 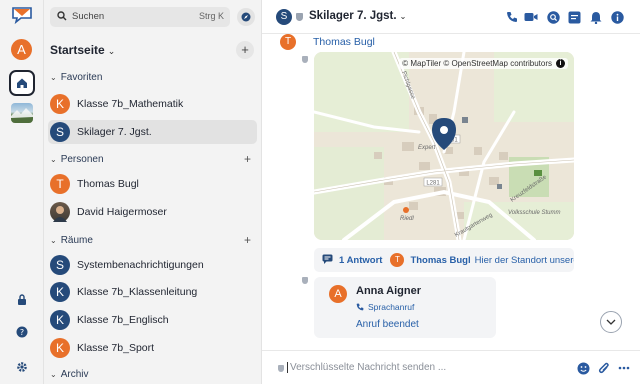 I want to click on room-name: Klasse 7b_Englisch, so click(x=123, y=320).